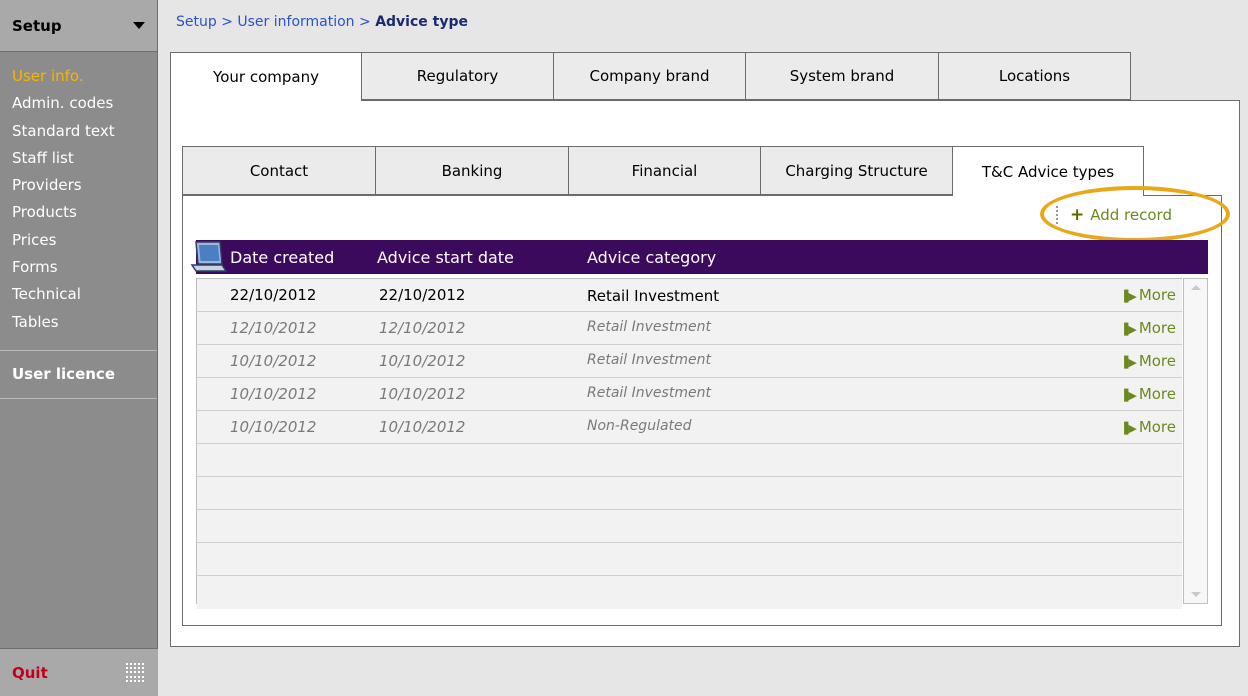 This screenshot has height=696, width=1248. I want to click on tab-company-brand: Company brand, so click(650, 76).